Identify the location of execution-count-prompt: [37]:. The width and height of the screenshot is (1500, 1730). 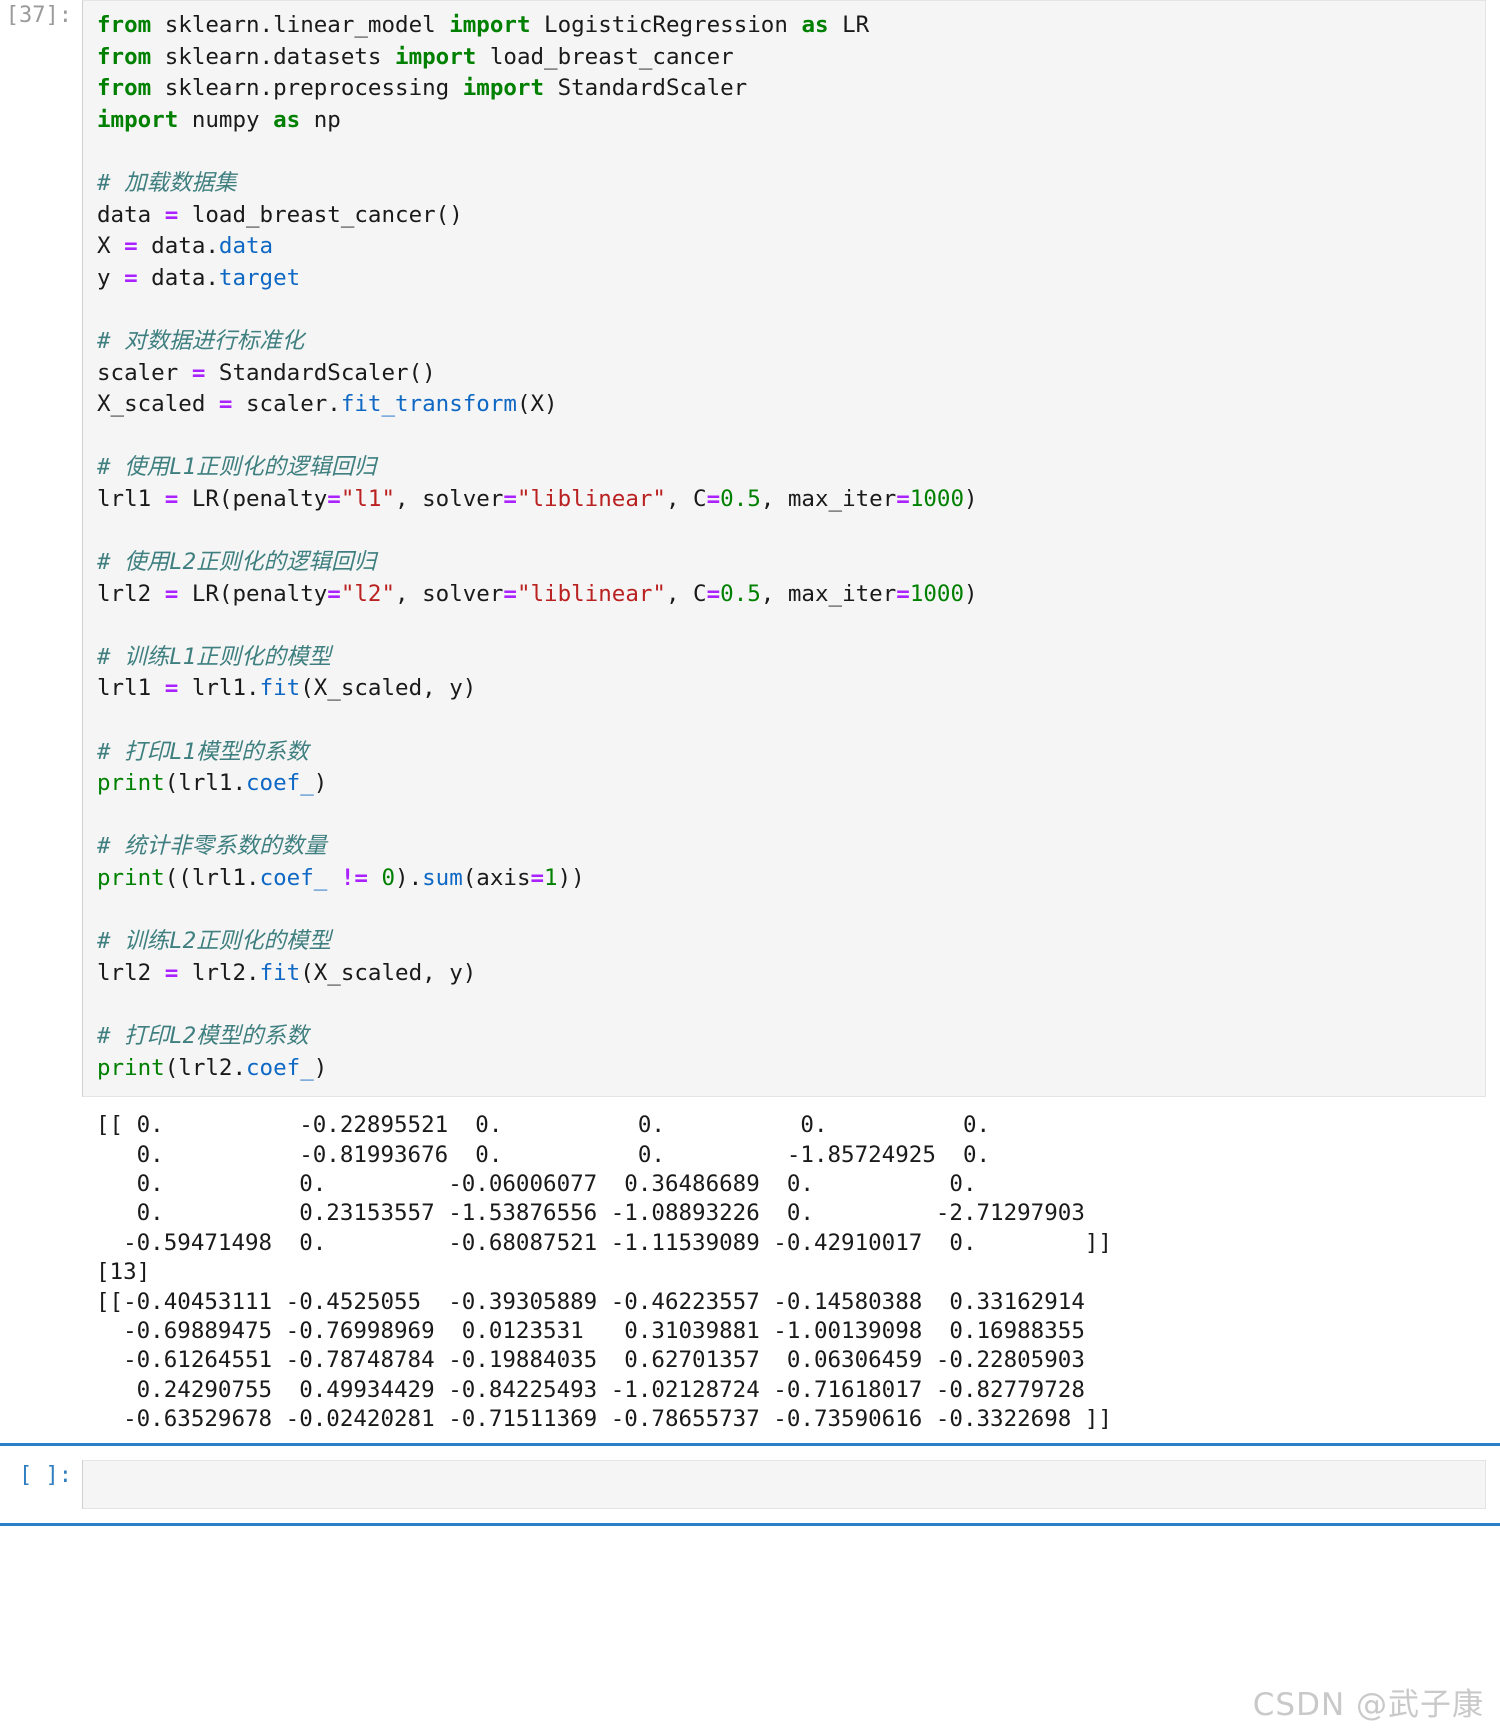
(38, 15).